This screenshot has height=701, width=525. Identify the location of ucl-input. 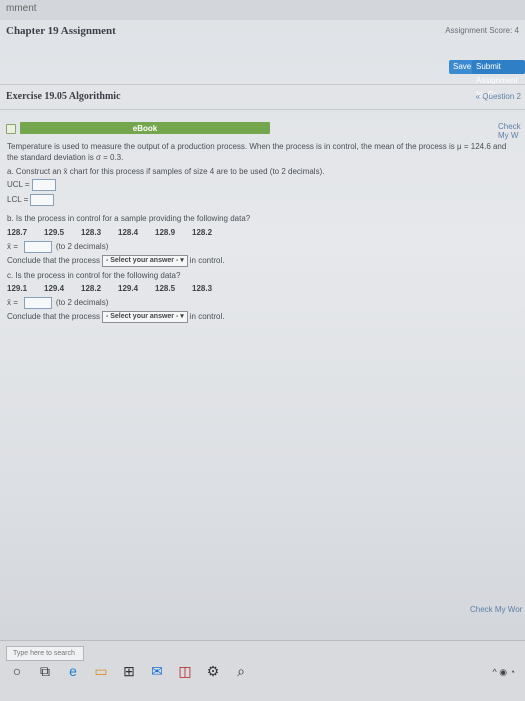
(43, 185).